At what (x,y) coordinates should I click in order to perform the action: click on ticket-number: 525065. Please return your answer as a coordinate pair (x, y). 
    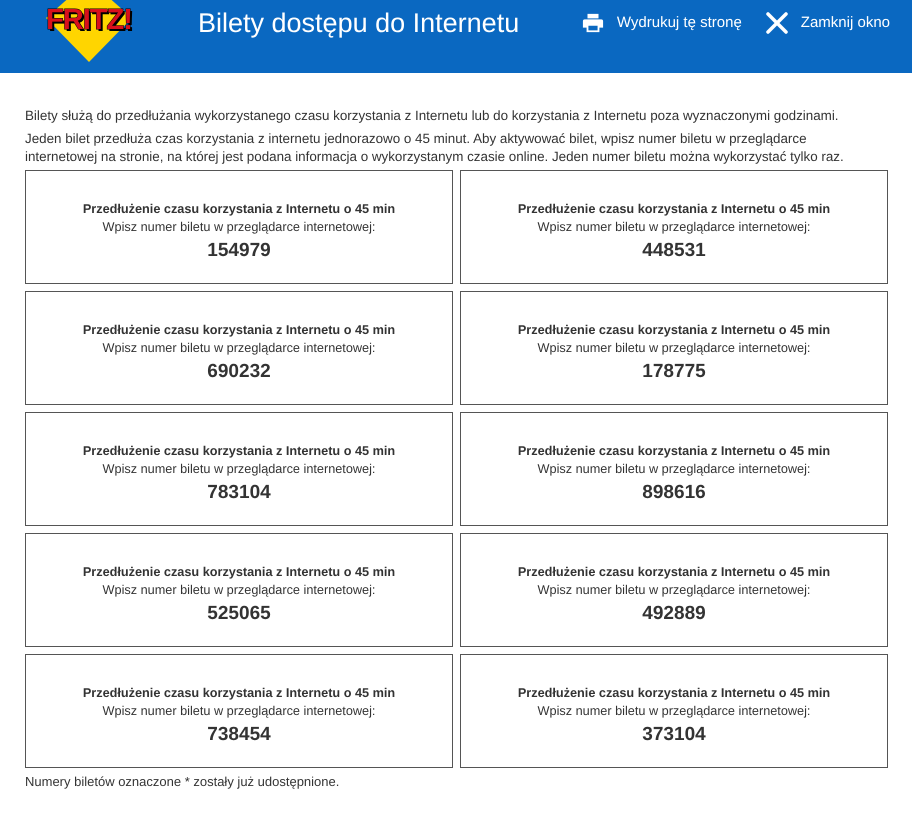
    Looking at the image, I should click on (239, 614).